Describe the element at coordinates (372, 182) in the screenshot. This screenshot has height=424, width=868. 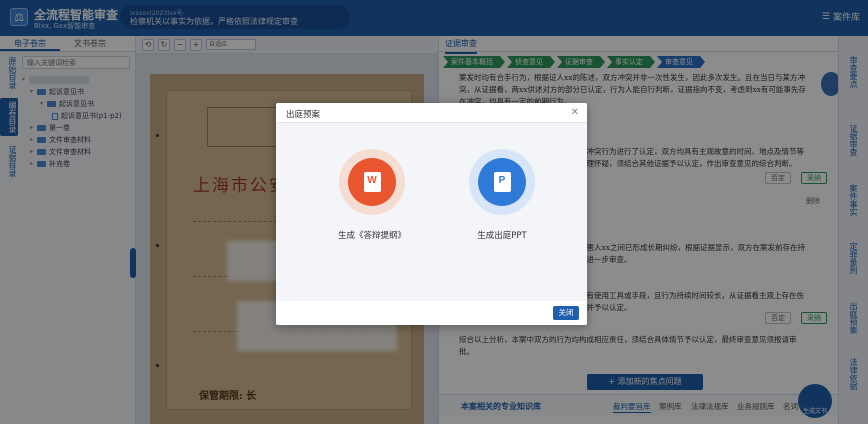
I see `word-icon: W` at that location.